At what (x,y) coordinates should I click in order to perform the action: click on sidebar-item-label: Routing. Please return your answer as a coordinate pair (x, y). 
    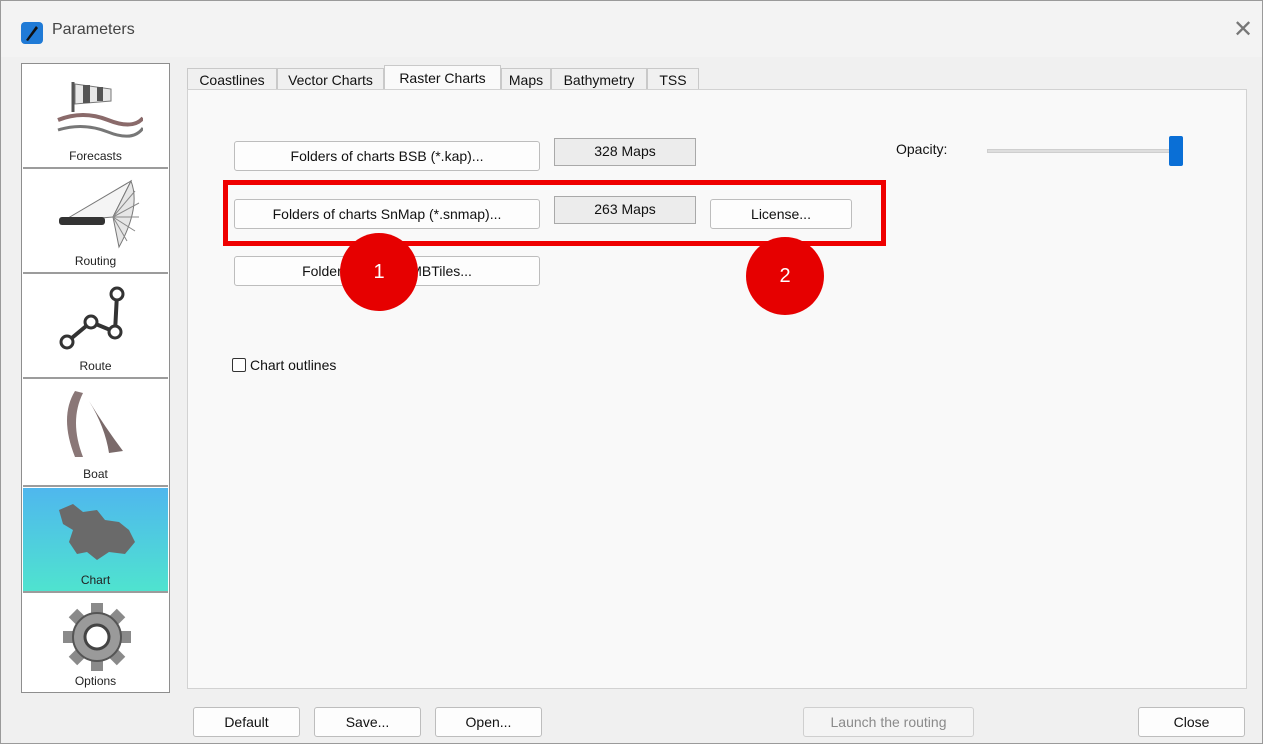
    Looking at the image, I should click on (95, 261).